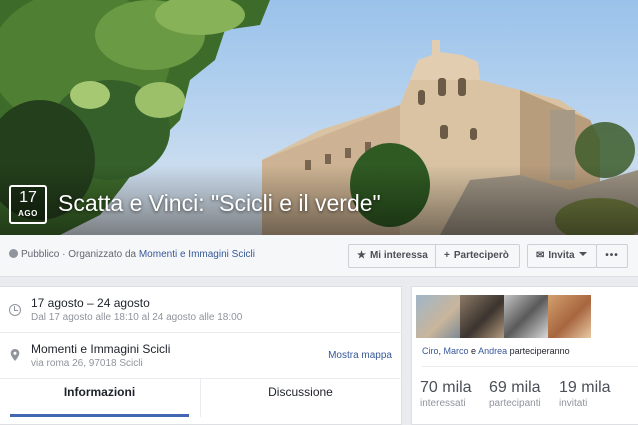 The height and width of the screenshot is (425, 638). What do you see at coordinates (360, 355) in the screenshot?
I see `show-map-link: Mostra mappa` at bounding box center [360, 355].